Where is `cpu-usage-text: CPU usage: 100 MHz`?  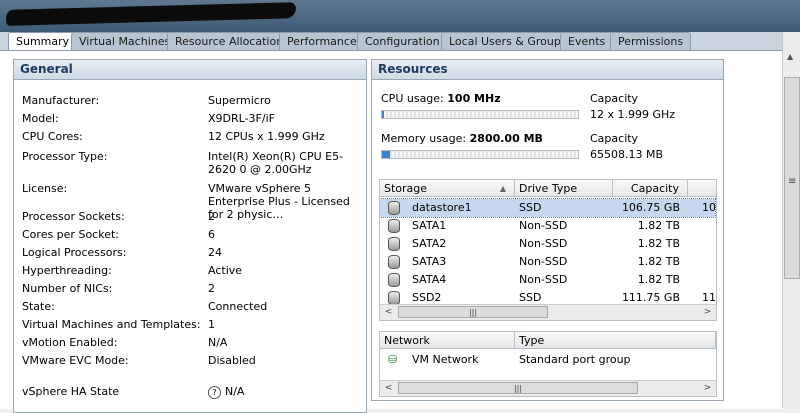 cpu-usage-text: CPU usage: 100 MHz is located at coordinates (441, 98).